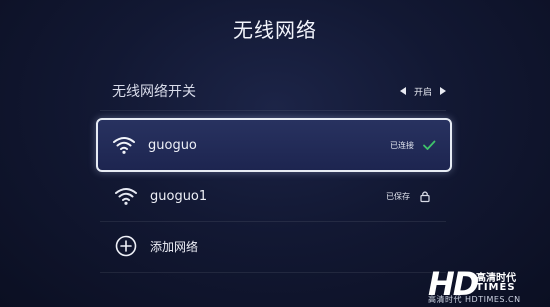 Image resolution: width=550 pixels, height=307 pixels. I want to click on network-status: 已连接, so click(402, 145).